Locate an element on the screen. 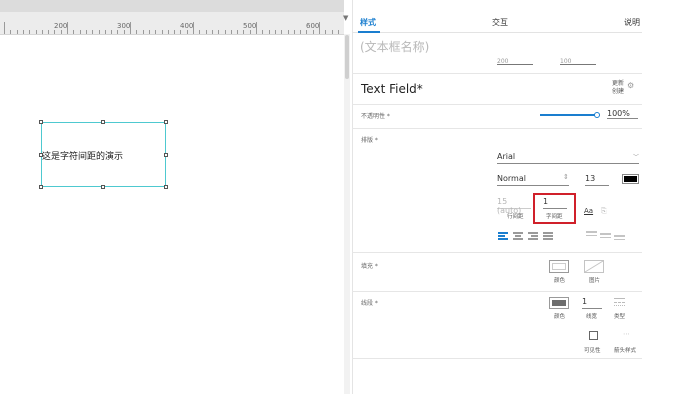 This screenshot has height=394, width=680. resize-handle-nw is located at coordinates (41, 122).